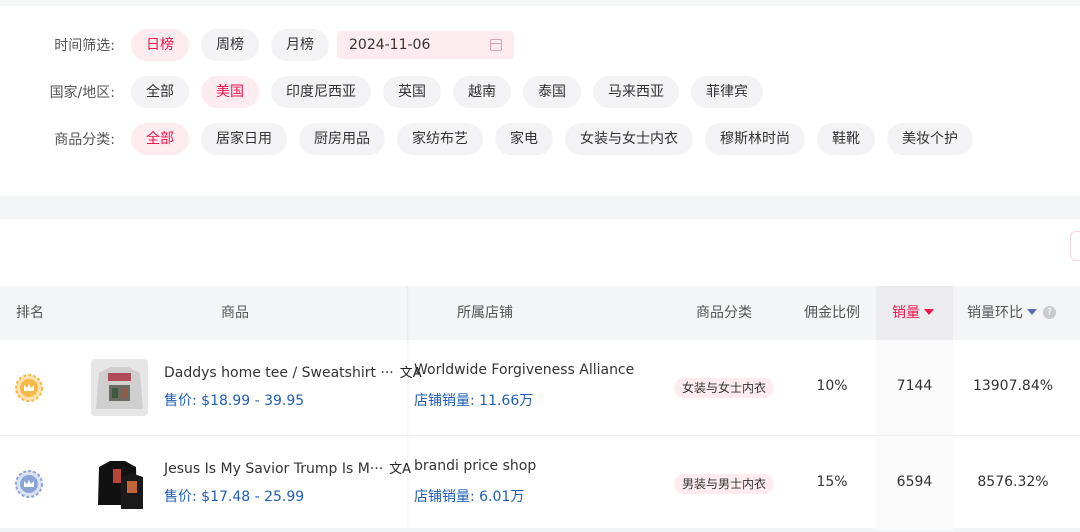  What do you see at coordinates (496, 45) in the screenshot?
I see `calendar-icon` at bounding box center [496, 45].